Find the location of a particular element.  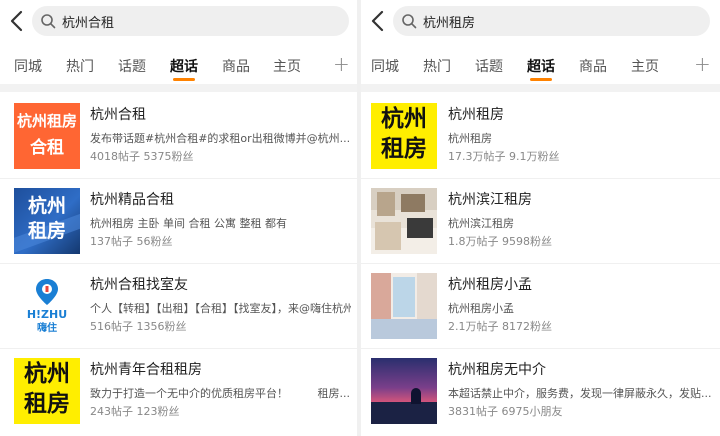

topic-logo: 杭州租房 合租 is located at coordinates (47, 136).